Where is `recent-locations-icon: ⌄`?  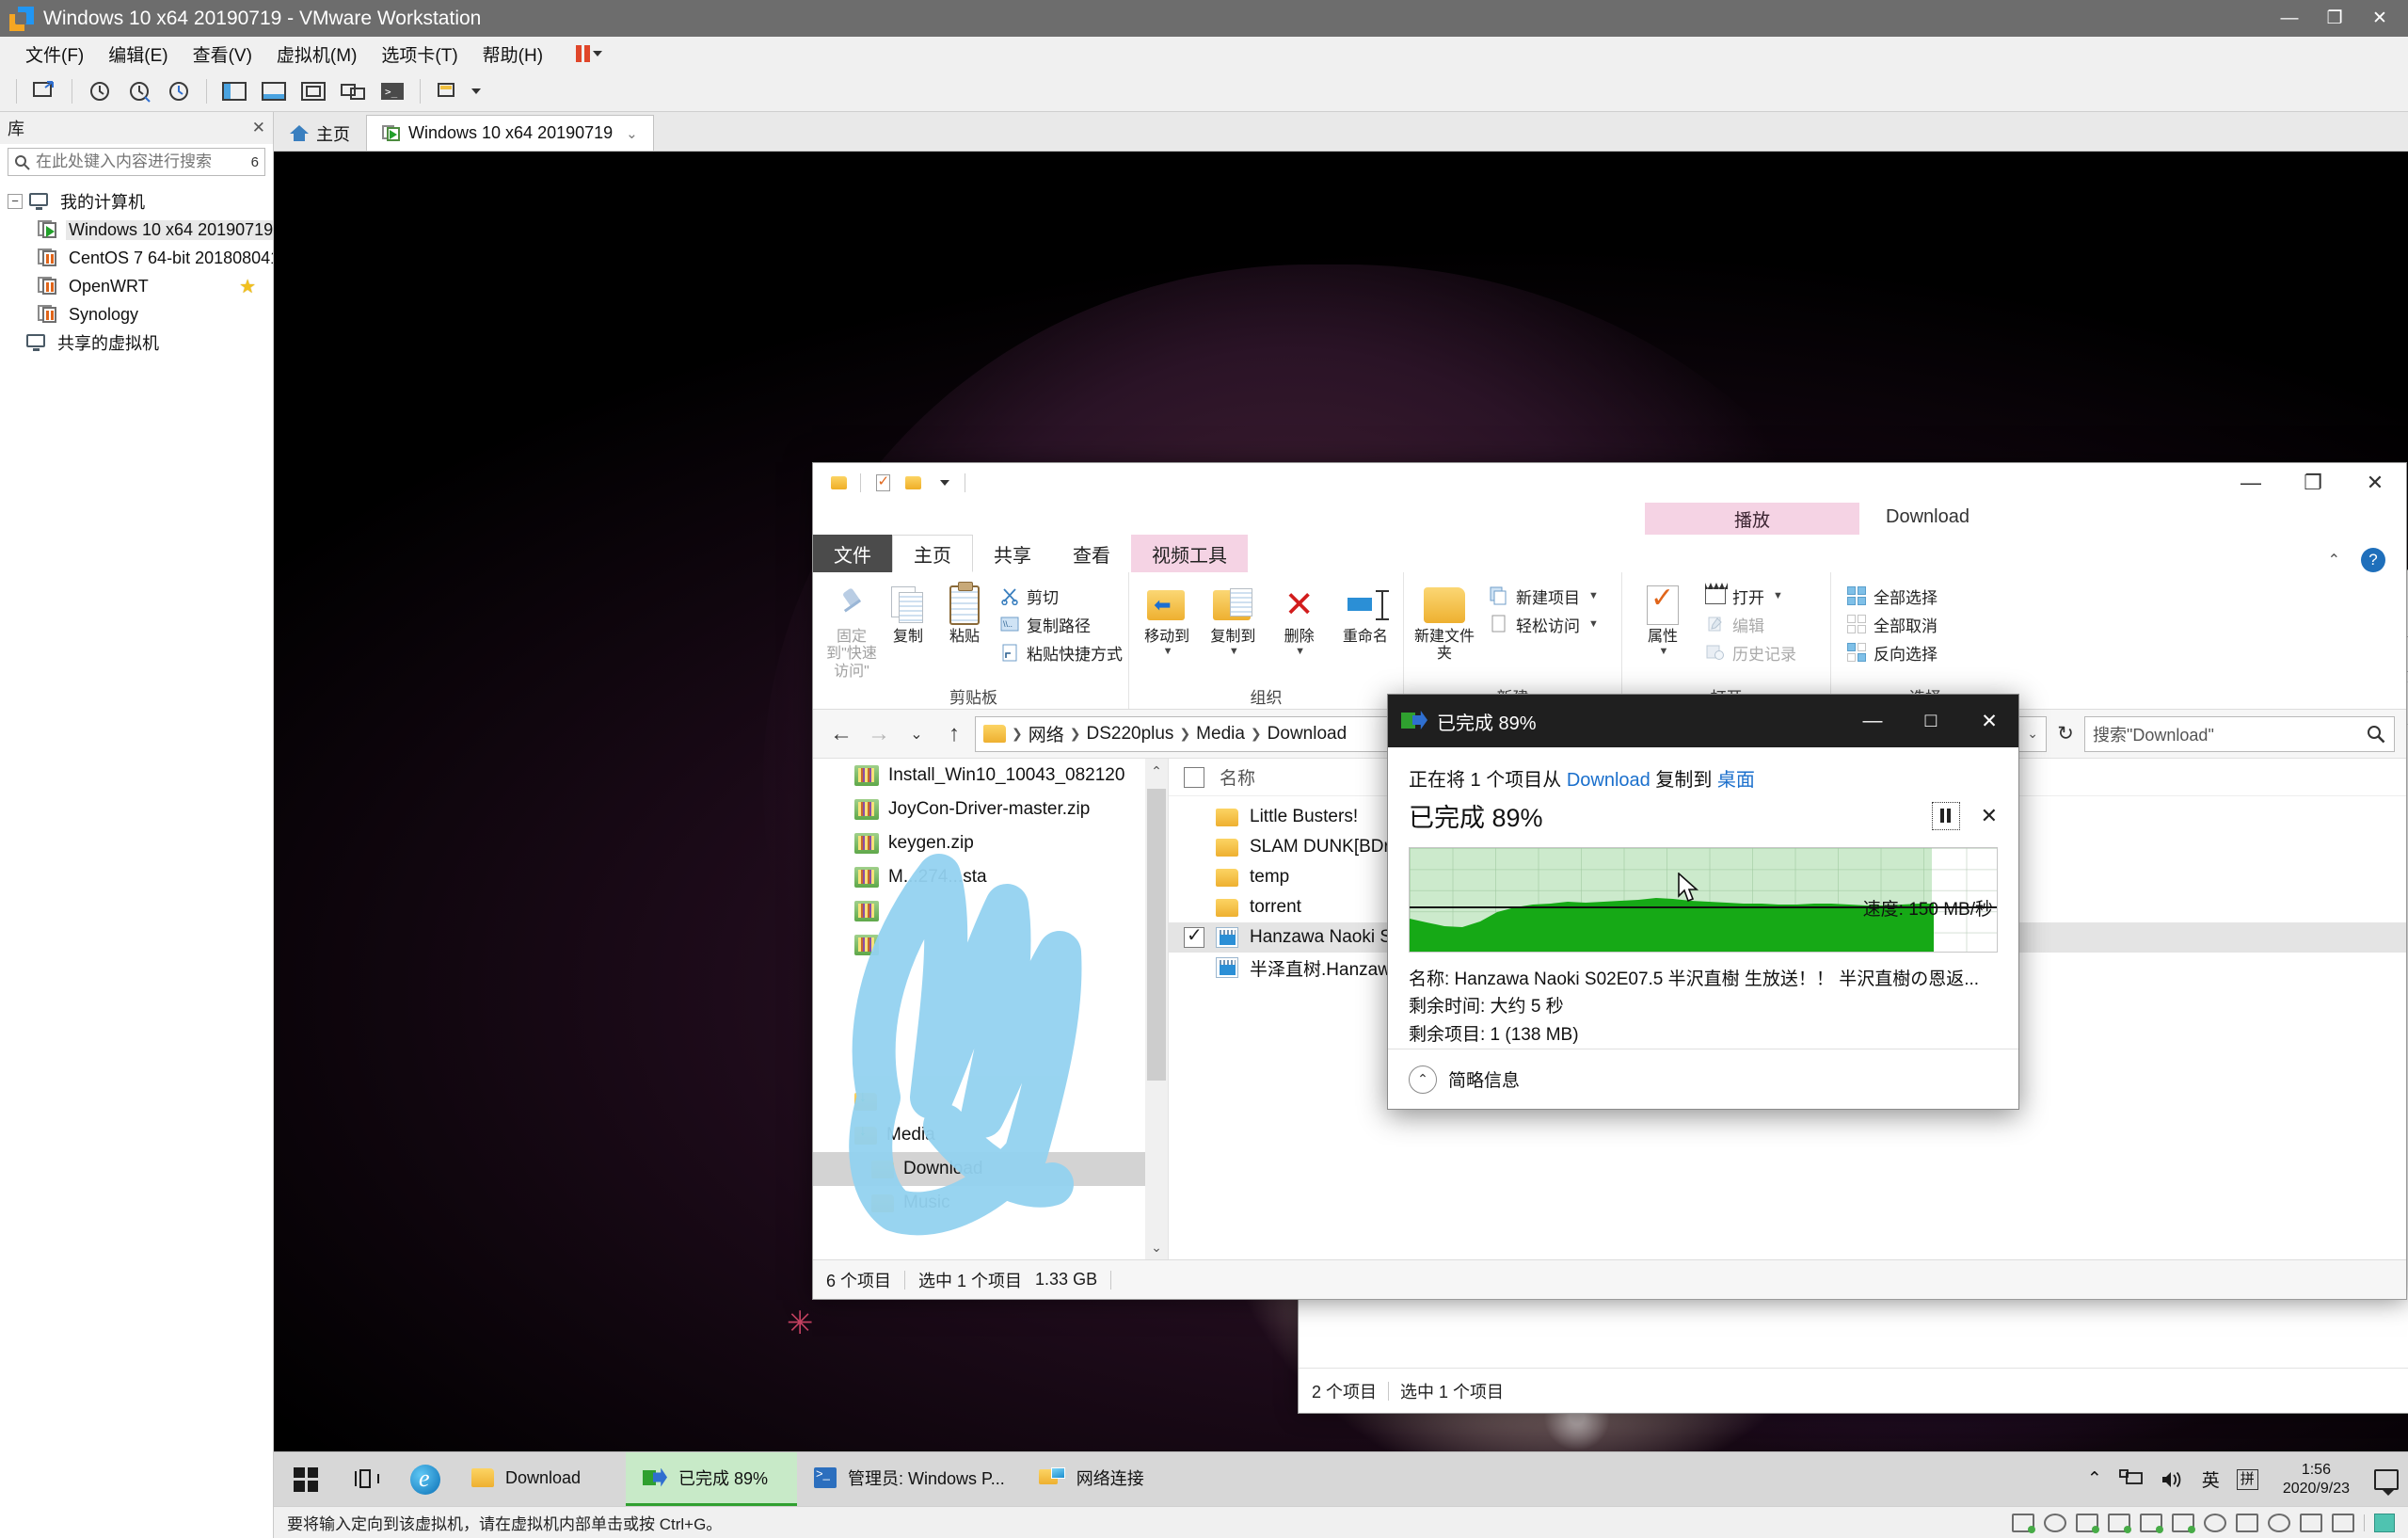 recent-locations-icon: ⌄ is located at coordinates (916, 734).